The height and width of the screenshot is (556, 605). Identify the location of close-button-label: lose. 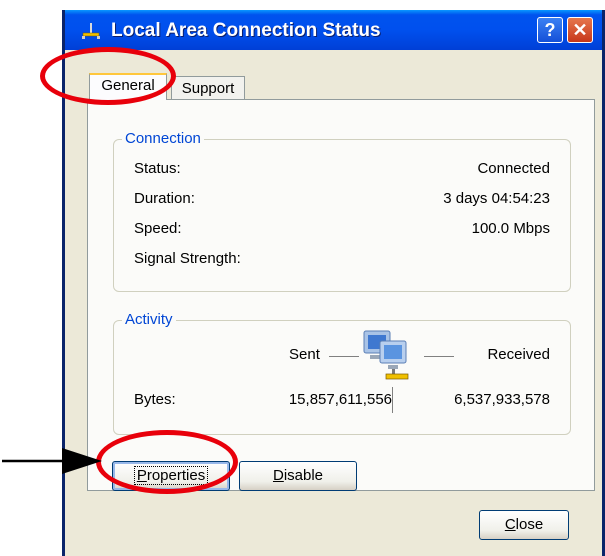
(529, 524).